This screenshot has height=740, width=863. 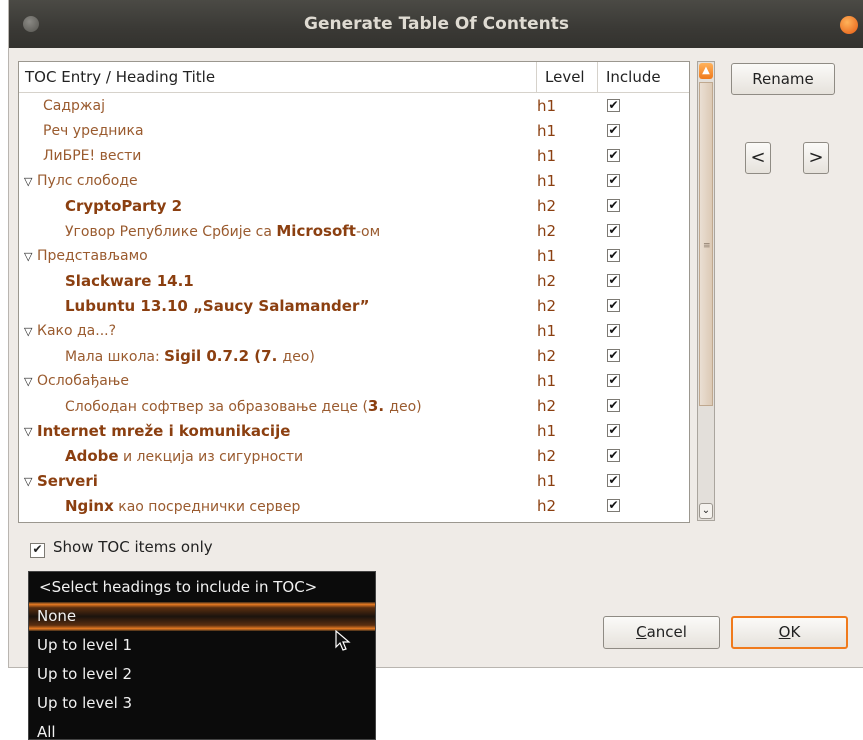 I want to click on row-title-part: Слободан софтвер за образовање деце (, so click(x=216, y=407).